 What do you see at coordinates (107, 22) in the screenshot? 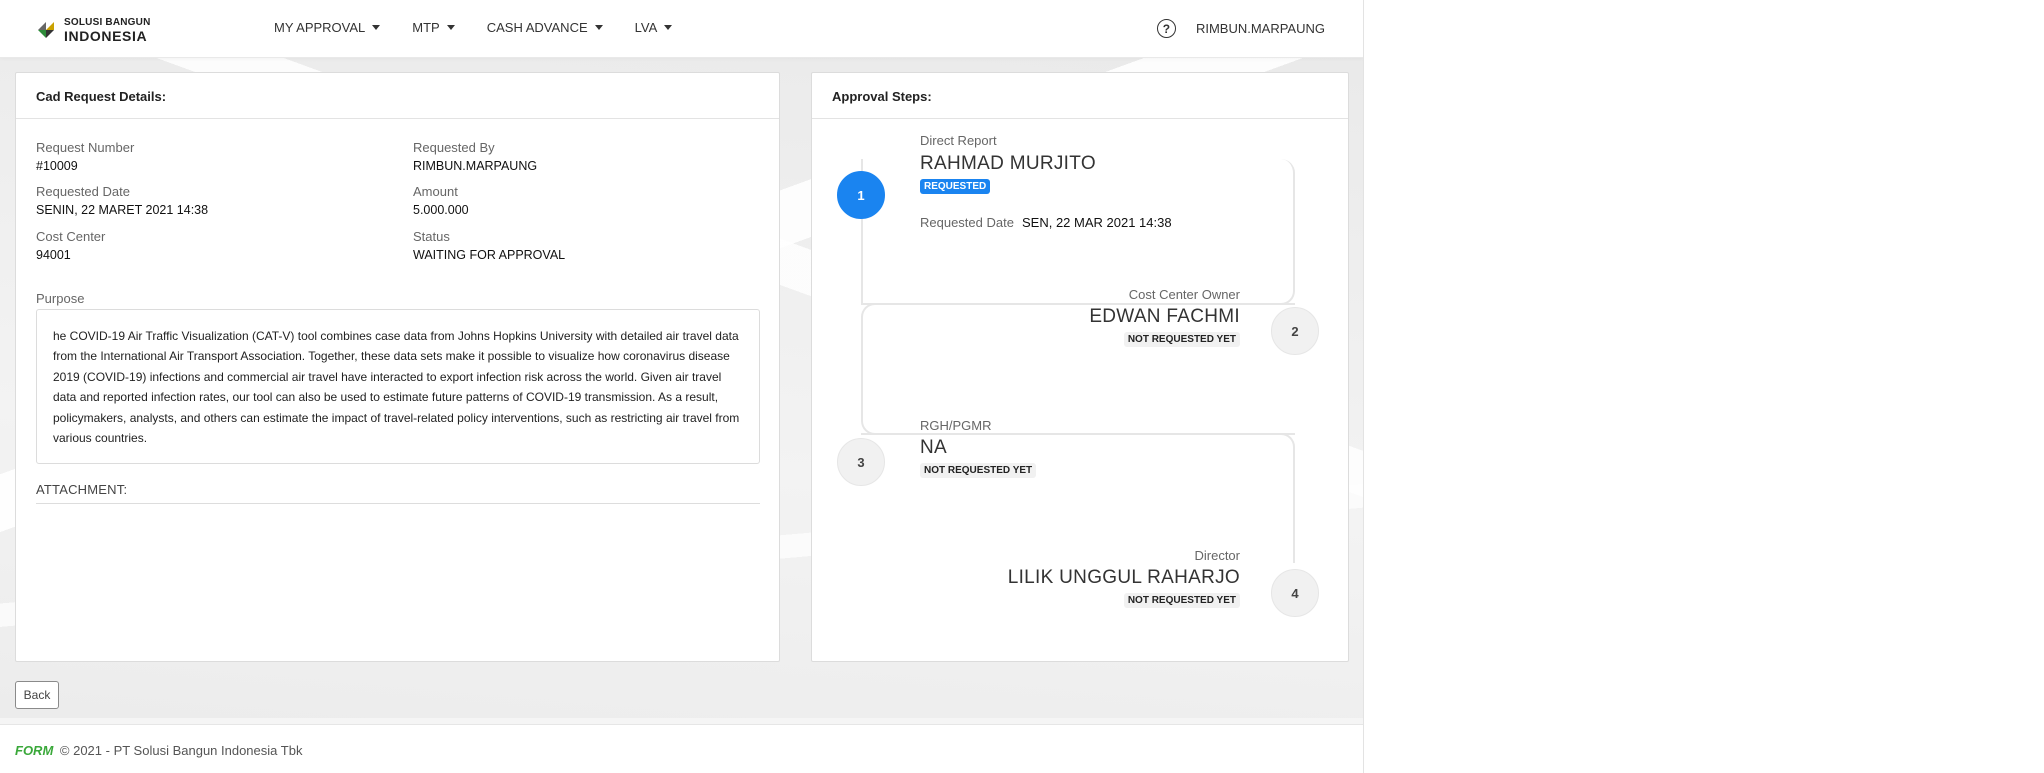
I see `logo-text-top: SOLUSI BANGUN` at bounding box center [107, 22].